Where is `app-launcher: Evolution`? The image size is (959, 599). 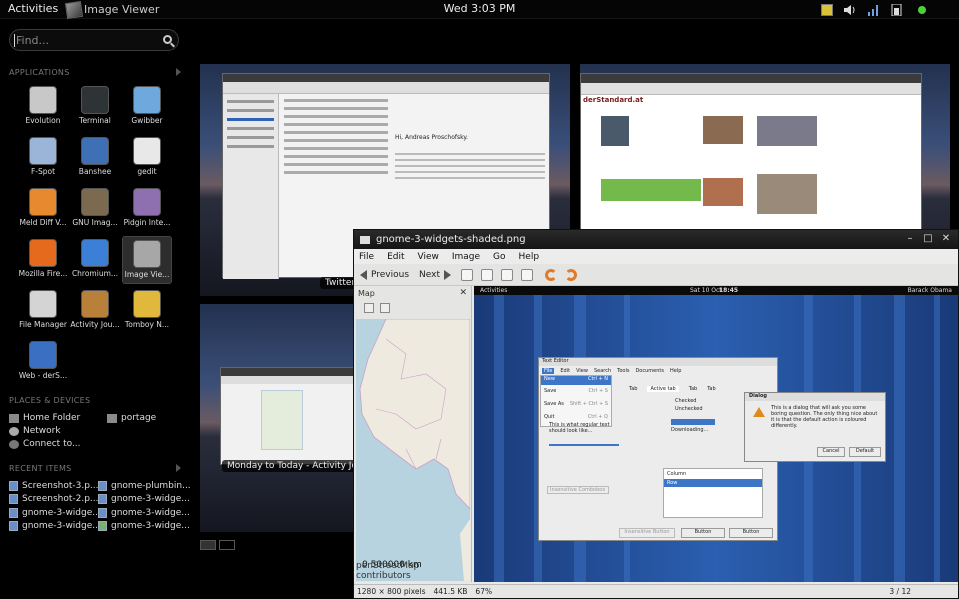 app-launcher: Evolution is located at coordinates (43, 107).